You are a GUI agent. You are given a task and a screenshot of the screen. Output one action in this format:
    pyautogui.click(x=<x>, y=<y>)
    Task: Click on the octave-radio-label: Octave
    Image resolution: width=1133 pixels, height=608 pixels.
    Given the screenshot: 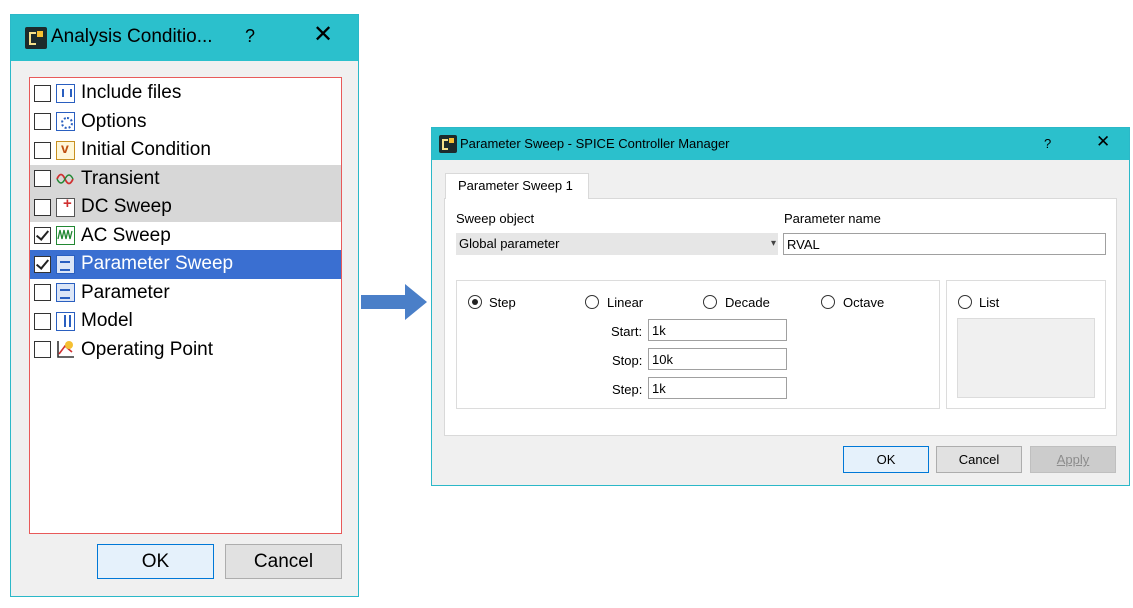 What is the action you would take?
    pyautogui.click(x=863, y=302)
    